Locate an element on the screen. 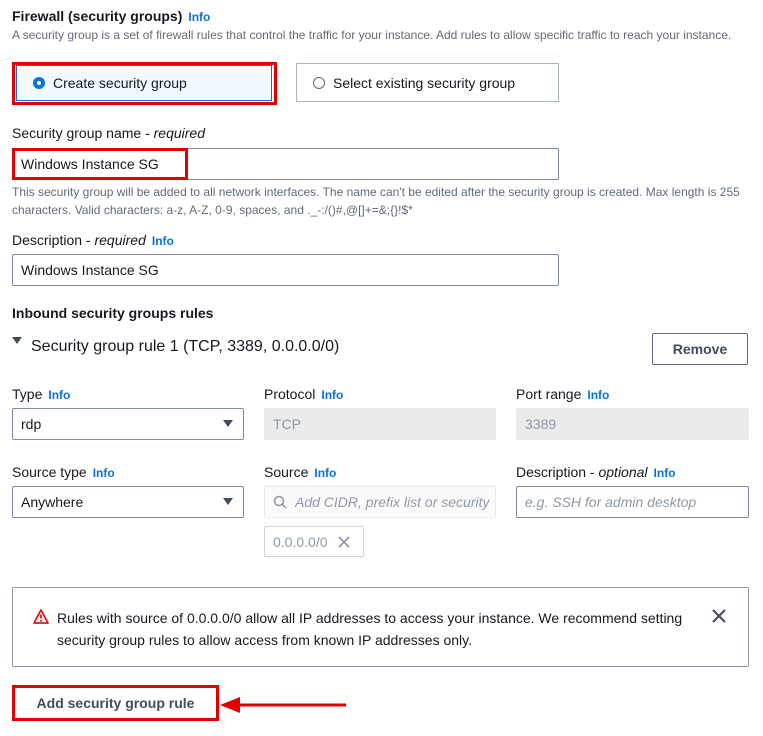 Image resolution: width=763 pixels, height=736 pixels. sg-name-label: Security group name - required is located at coordinates (109, 133).